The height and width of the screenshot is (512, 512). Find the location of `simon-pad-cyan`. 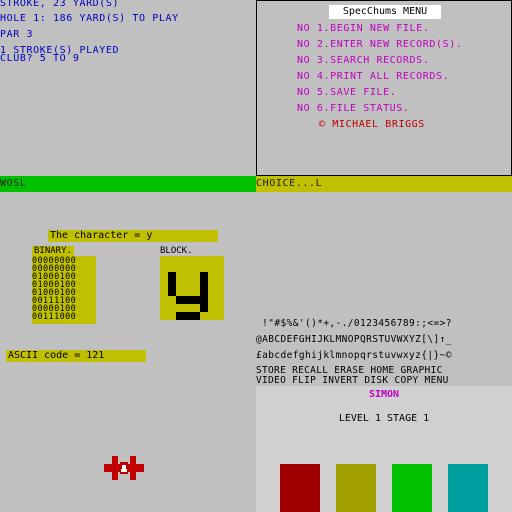

simon-pad-cyan is located at coordinates (468, 488).